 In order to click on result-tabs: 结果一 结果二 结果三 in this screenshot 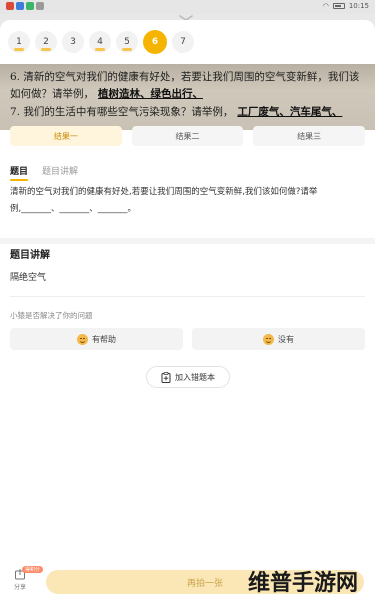, I will do `click(188, 136)`.